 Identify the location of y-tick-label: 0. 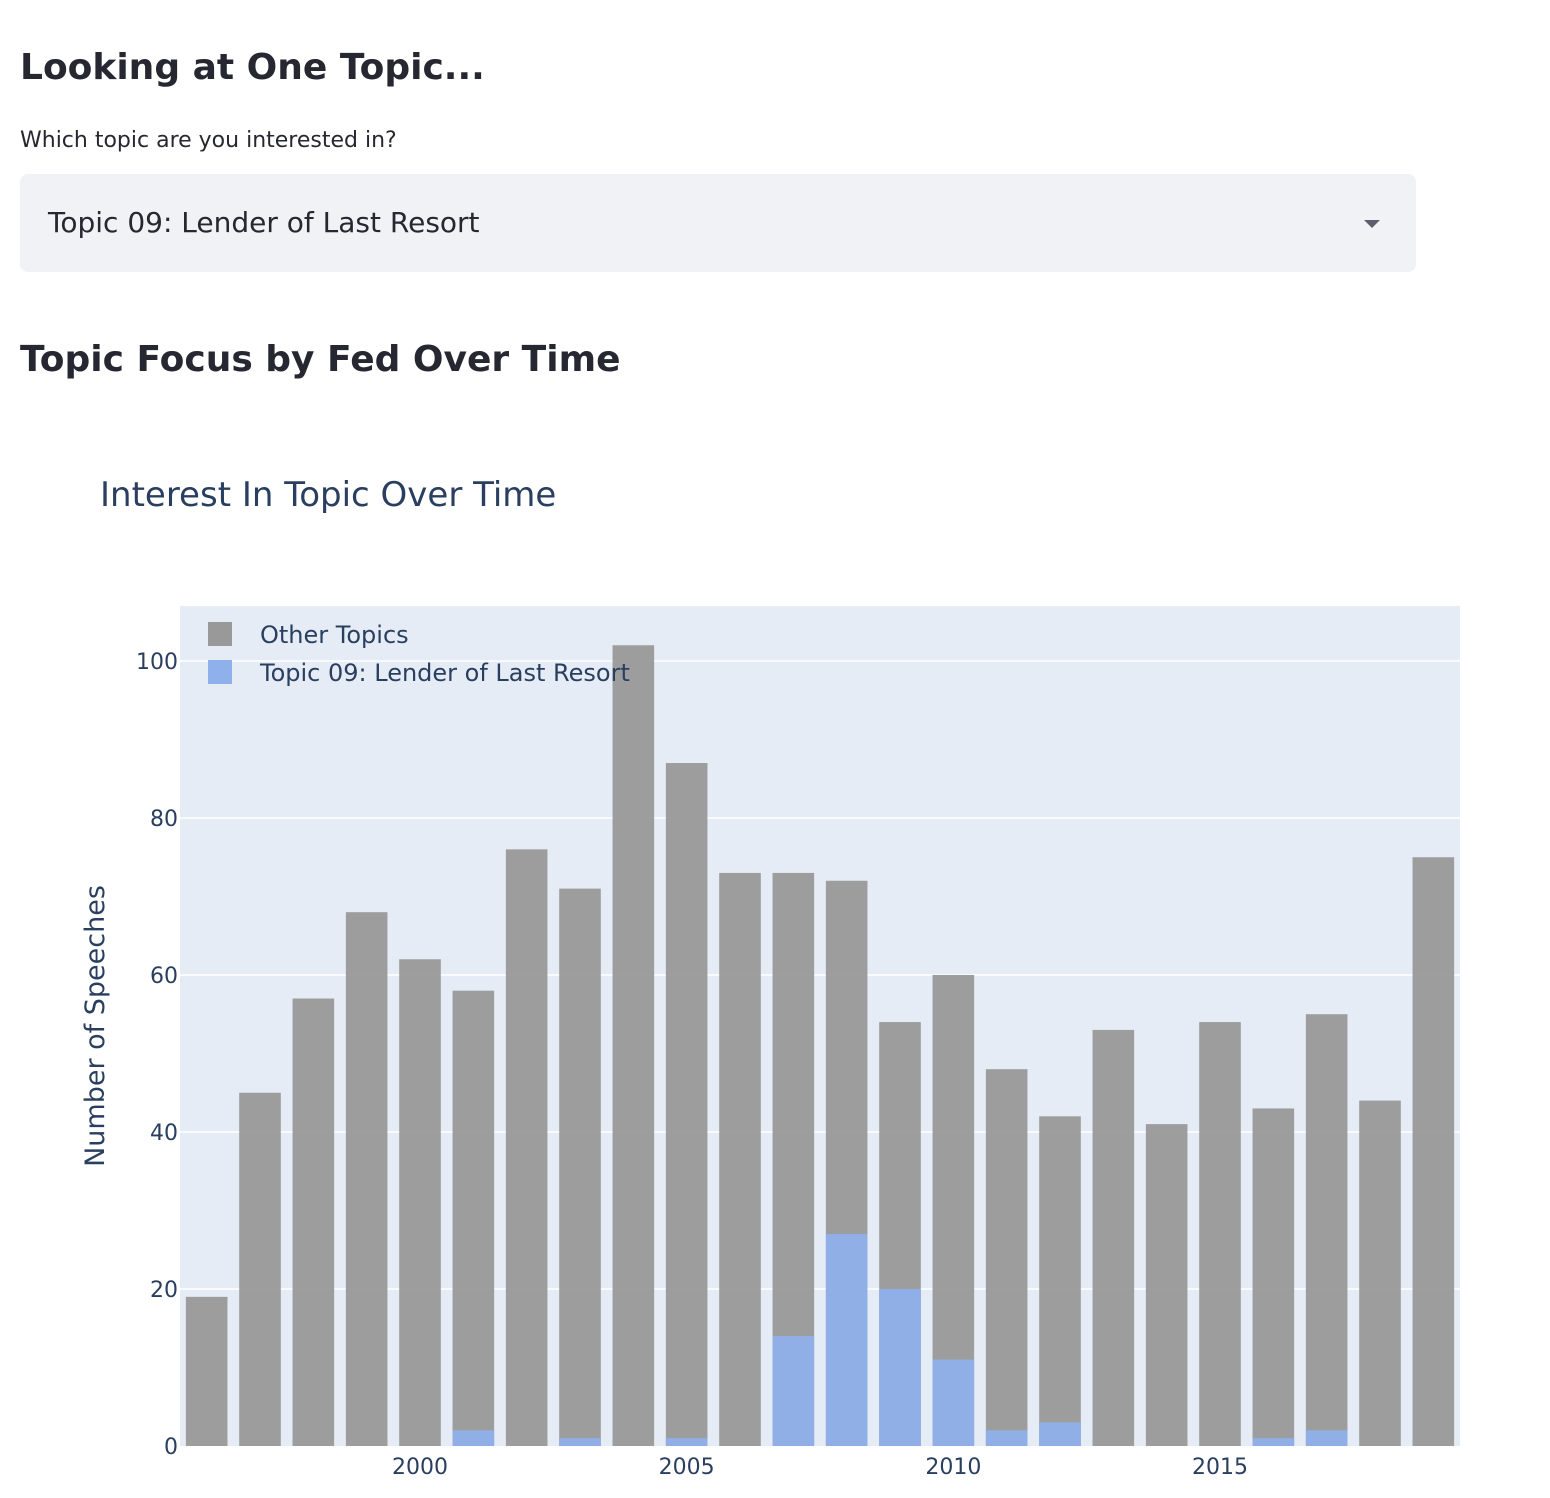
(171, 1447).